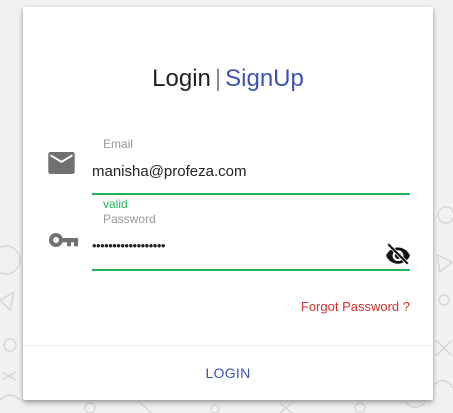 The image size is (453, 413). Describe the element at coordinates (115, 204) in the screenshot. I see `email-valid-hint: valid` at that location.